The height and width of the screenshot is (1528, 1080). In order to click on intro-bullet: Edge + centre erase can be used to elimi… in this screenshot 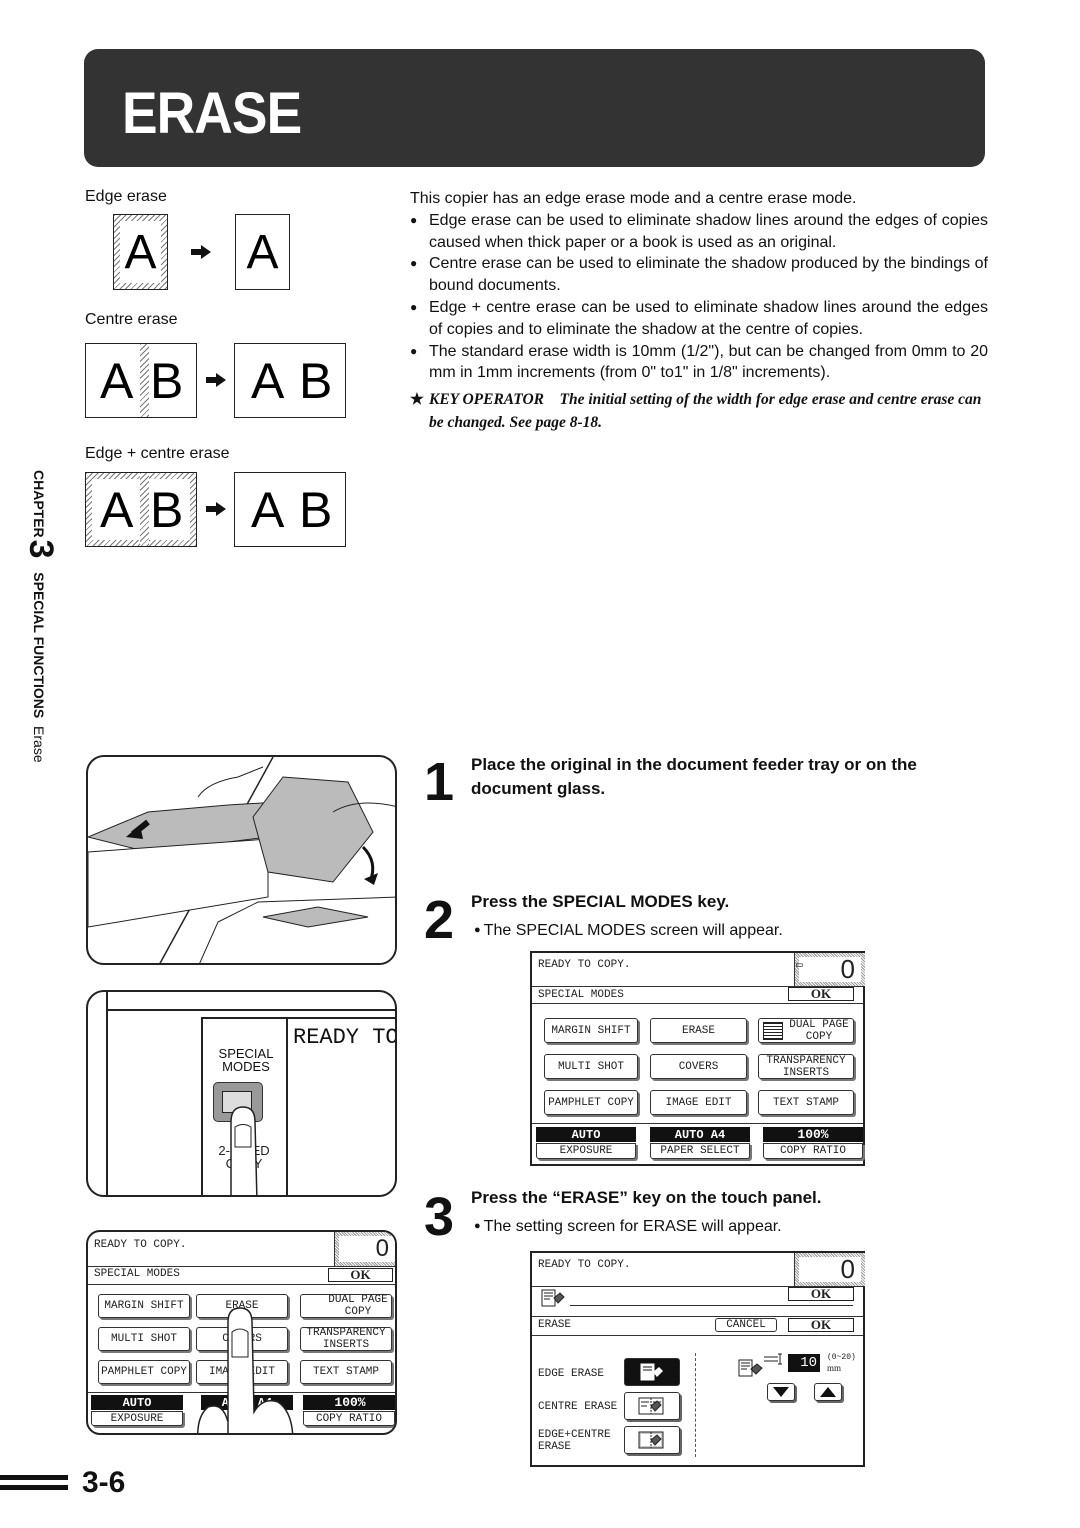, I will do `click(699, 319)`.